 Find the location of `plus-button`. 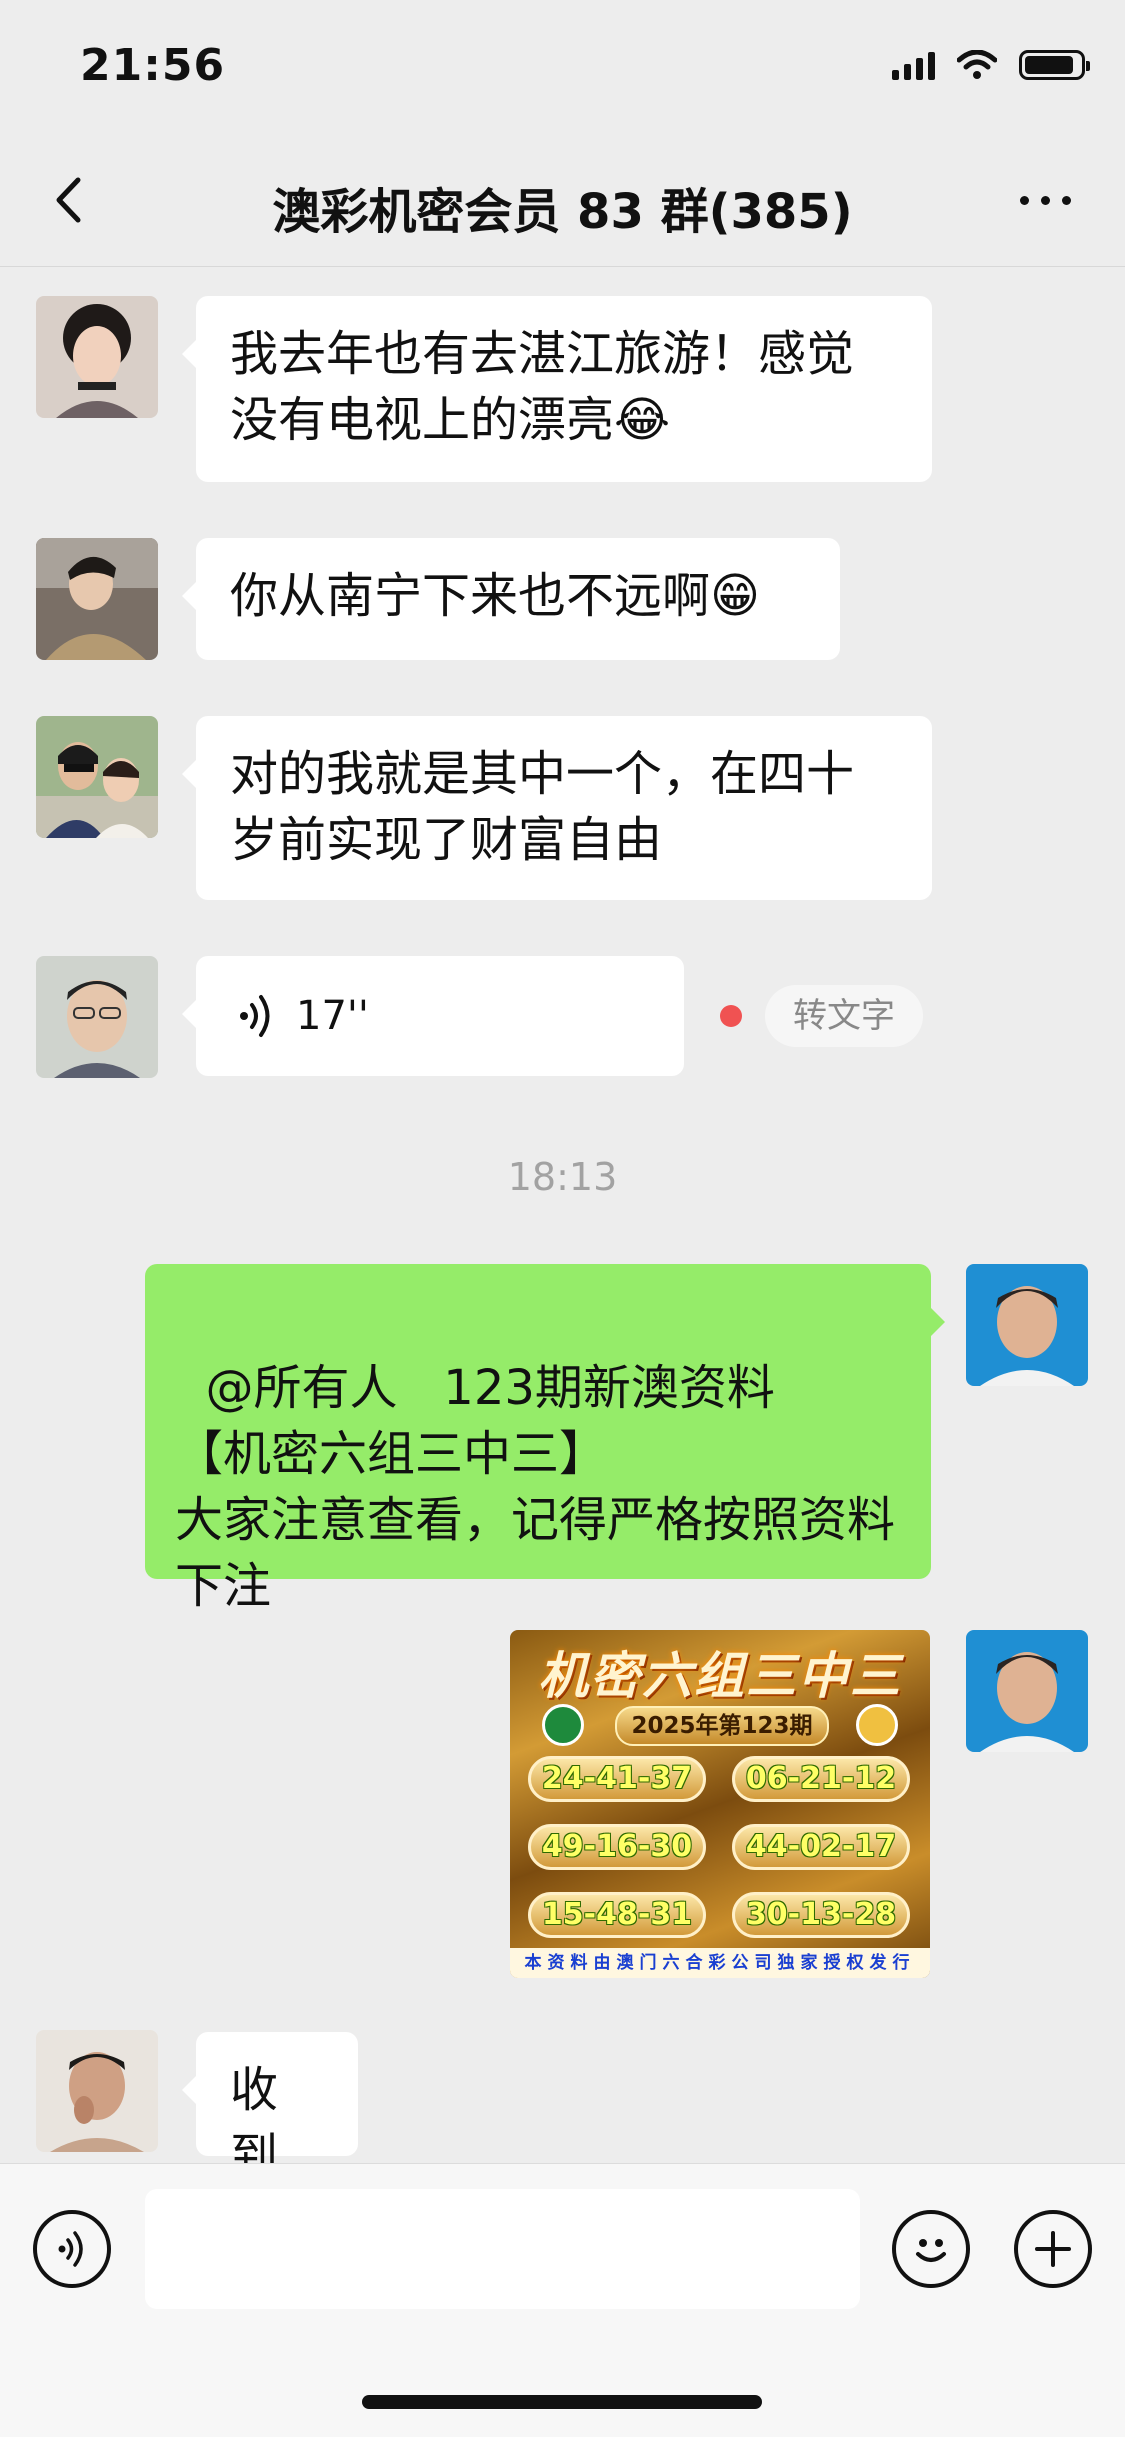

plus-button is located at coordinates (1053, 2249).